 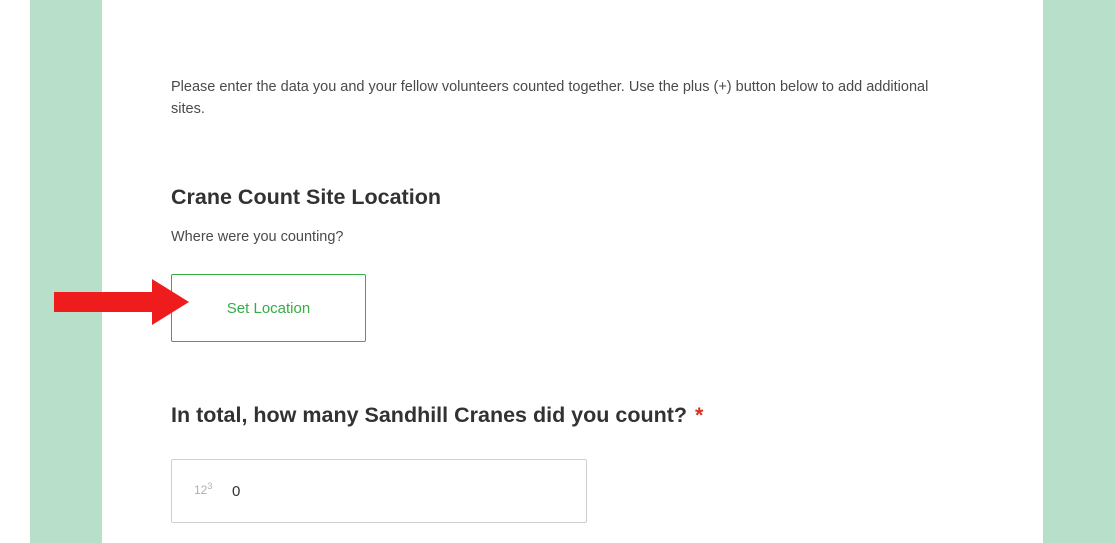 I want to click on number-icon-base: 12, so click(x=201, y=490).